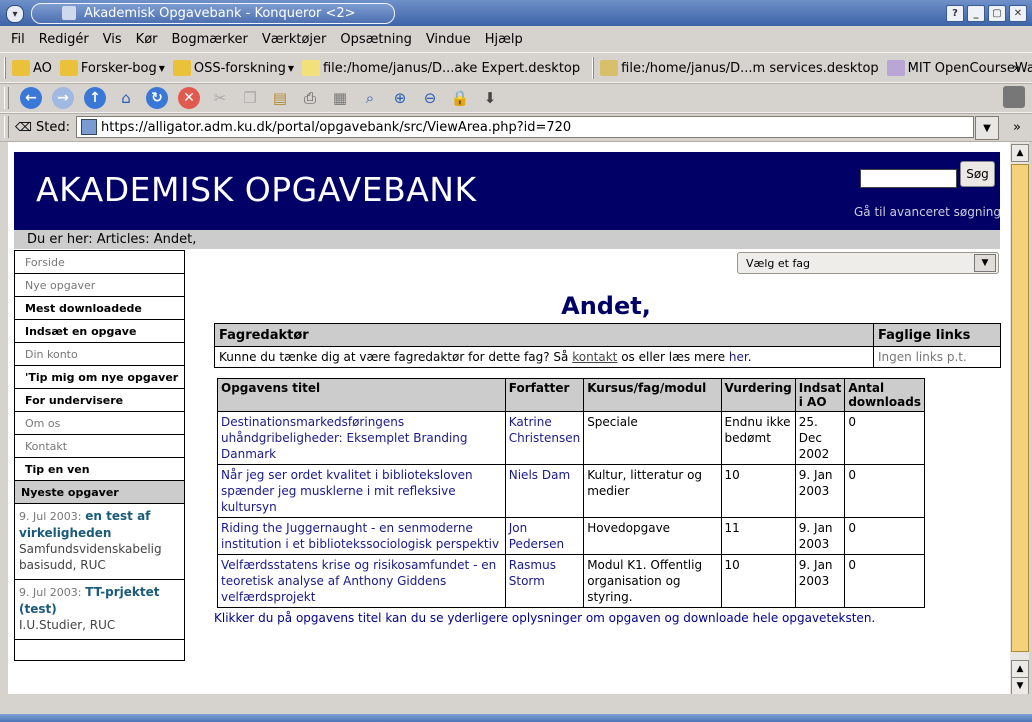 This screenshot has height=722, width=1032. Describe the element at coordinates (147, 39) in the screenshot. I see `menu-kor: Kør` at that location.